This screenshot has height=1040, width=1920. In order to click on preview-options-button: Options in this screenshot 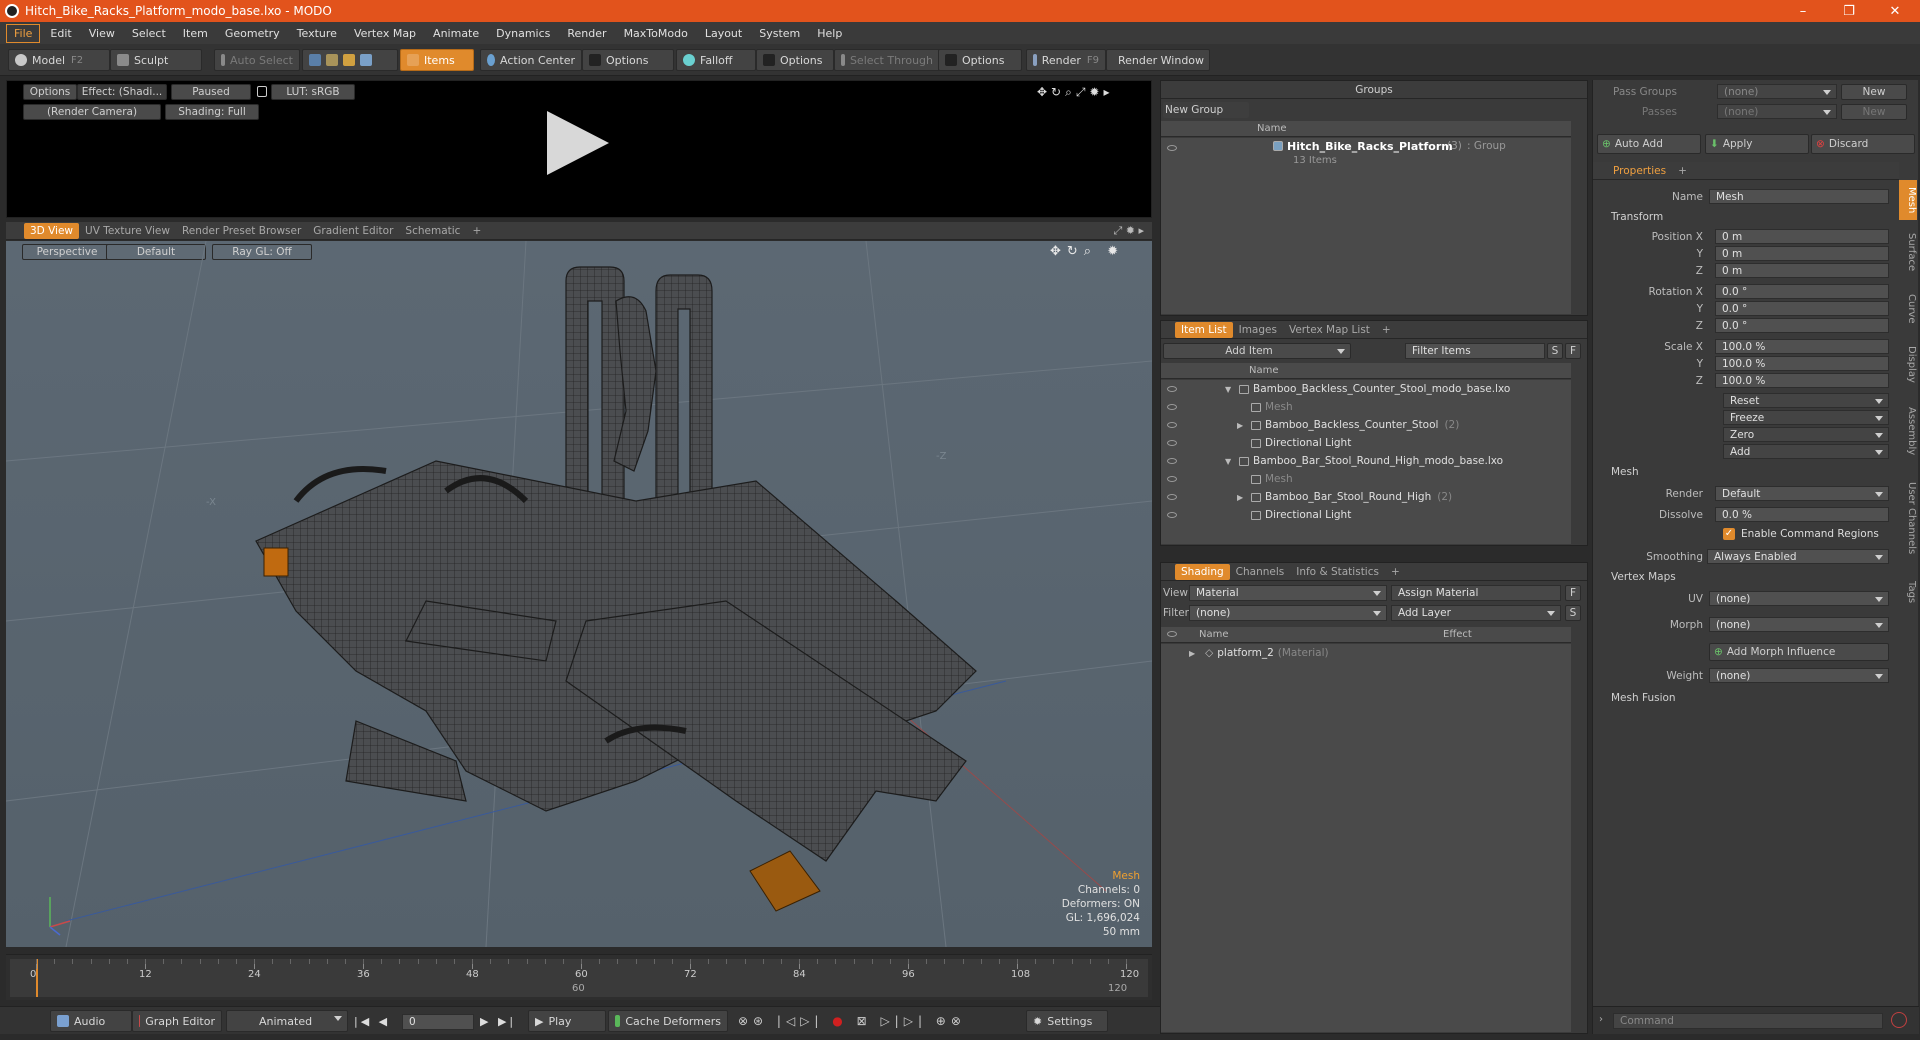, I will do `click(50, 92)`.